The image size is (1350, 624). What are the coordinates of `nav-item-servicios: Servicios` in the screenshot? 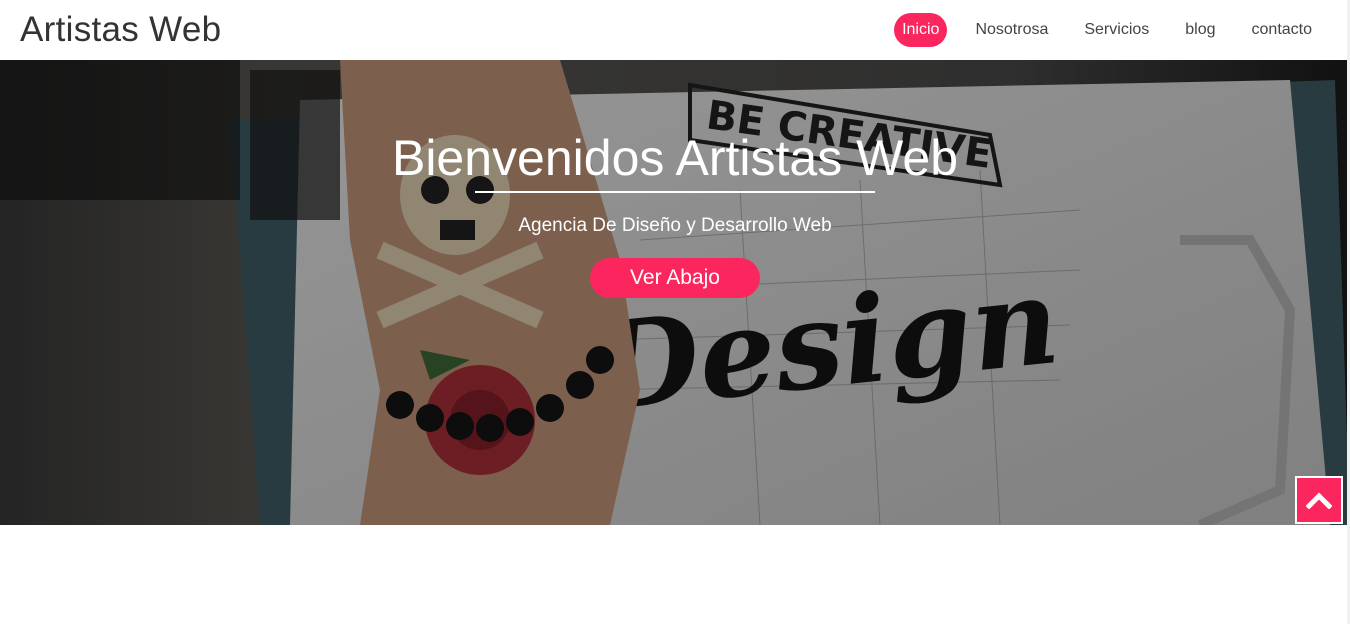 It's located at (1116, 30).